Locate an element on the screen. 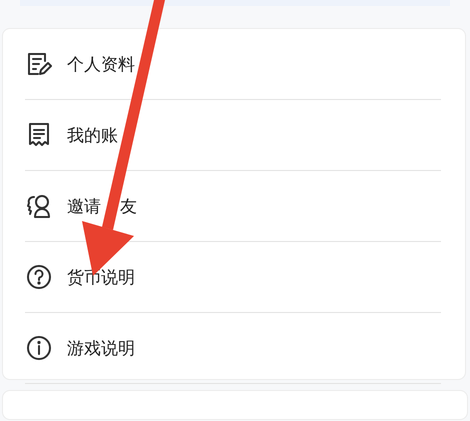 The width and height of the screenshot is (470, 421). info-icon is located at coordinates (39, 348).